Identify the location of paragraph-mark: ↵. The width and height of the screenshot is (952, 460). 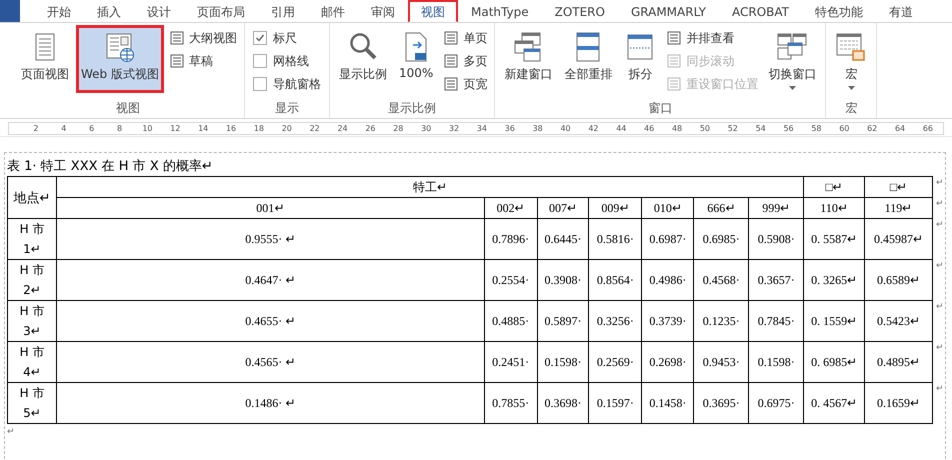
(11, 431).